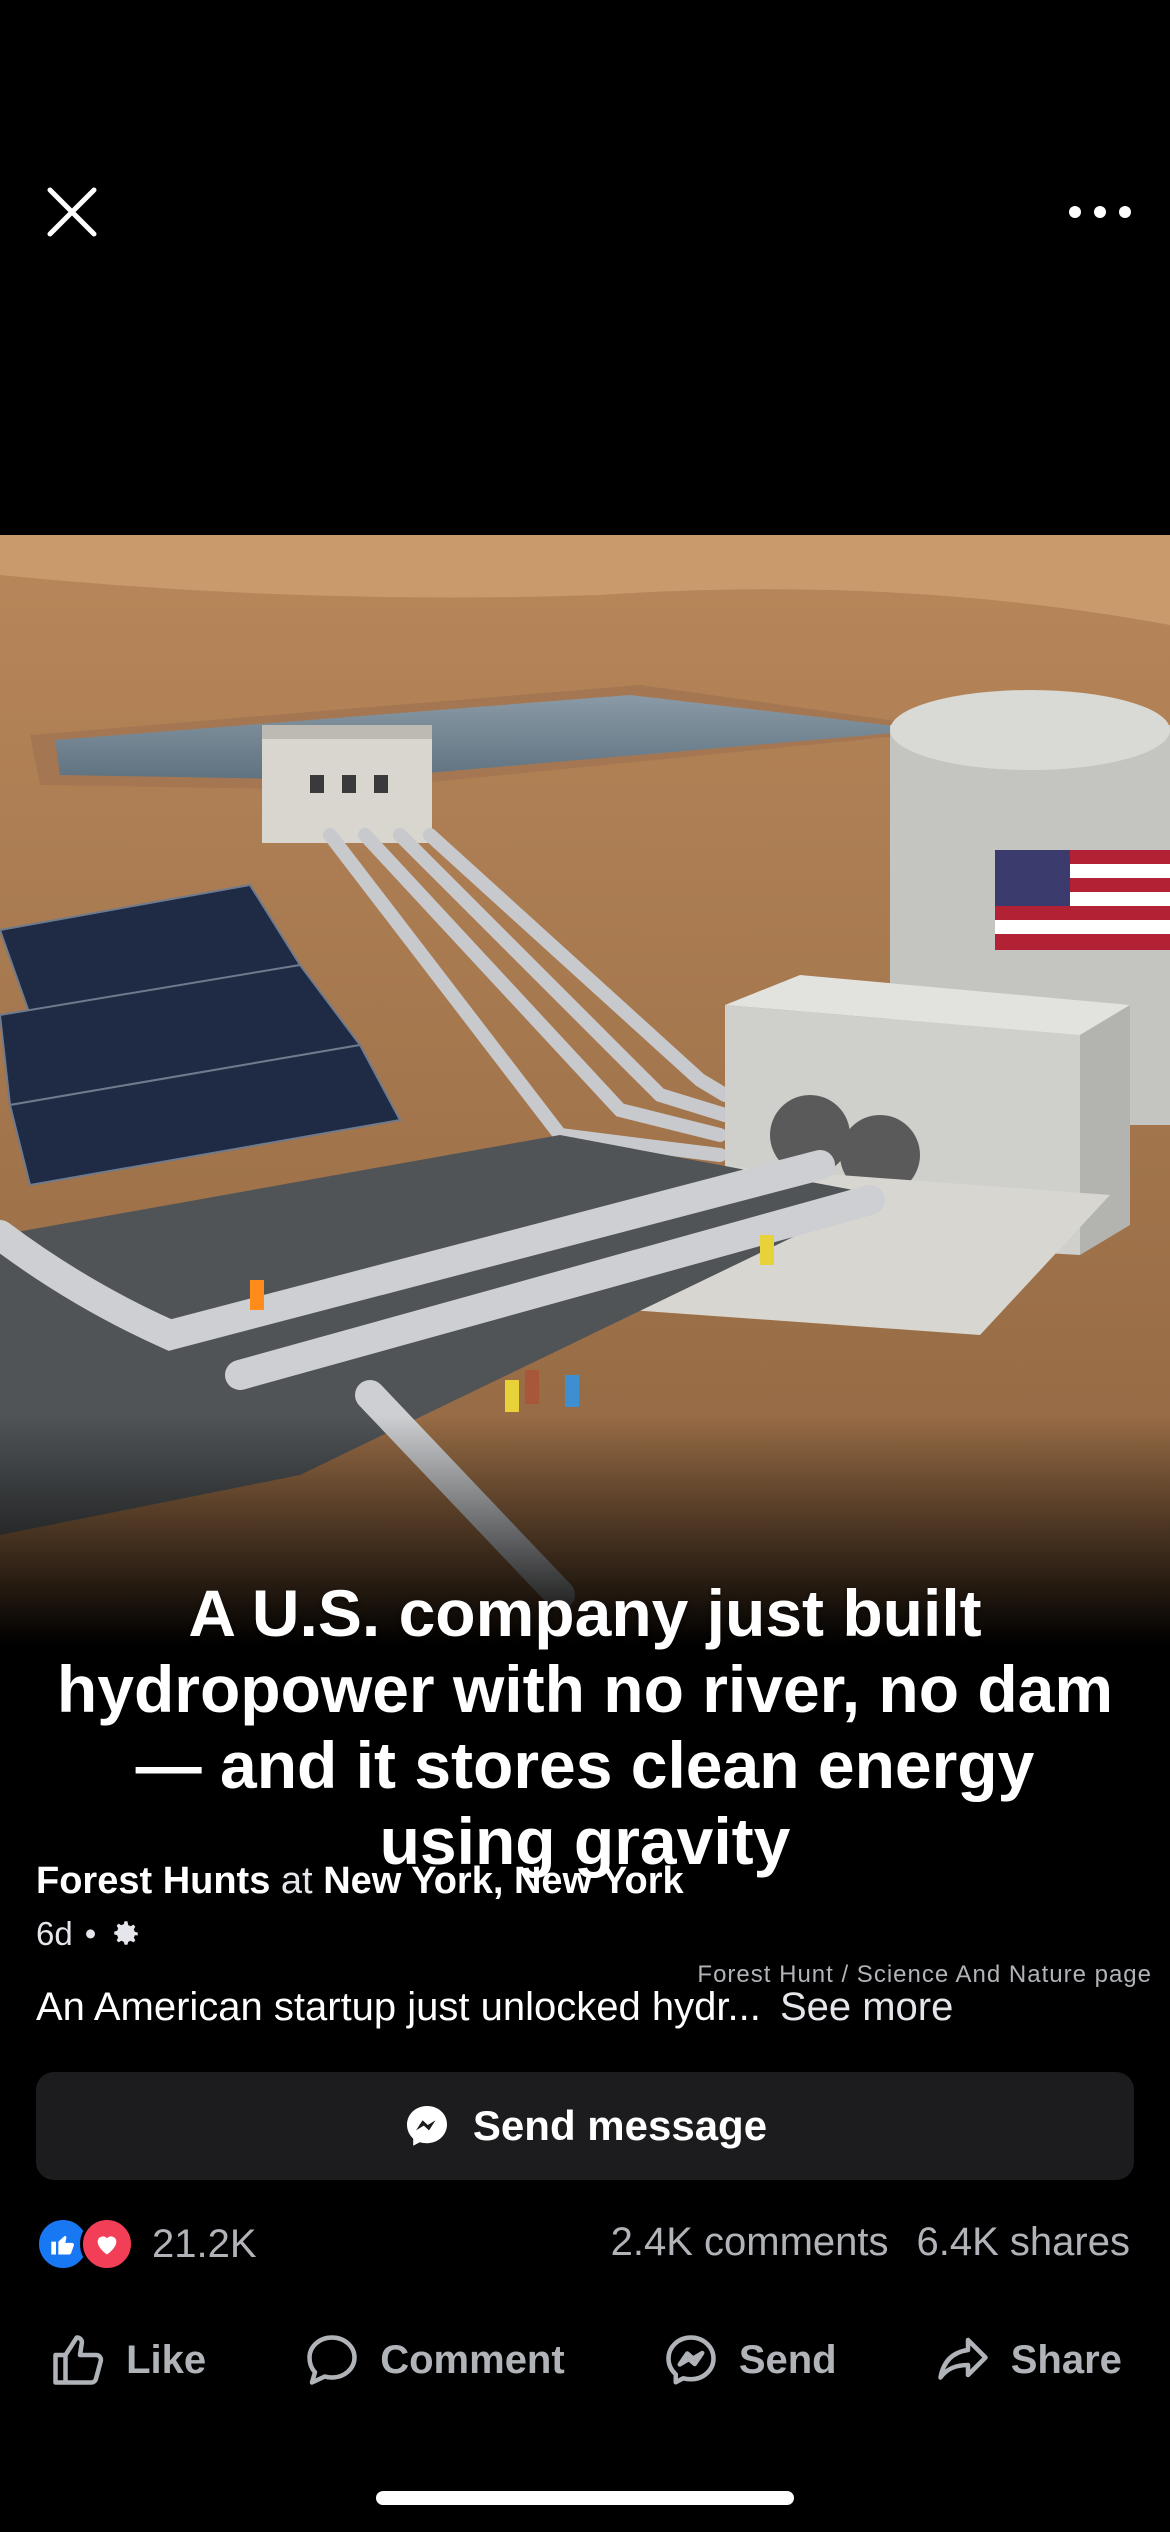 This screenshot has width=1170, height=2532. I want to click on send-label: Send, so click(787, 2359).